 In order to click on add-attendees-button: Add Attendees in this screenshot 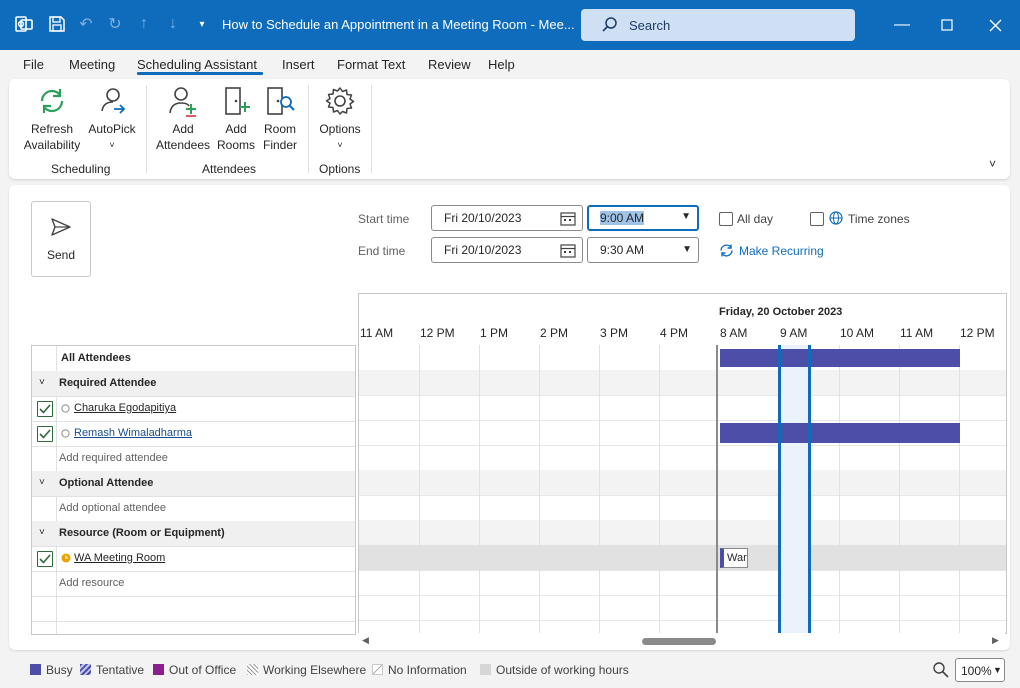, I will do `click(183, 119)`.